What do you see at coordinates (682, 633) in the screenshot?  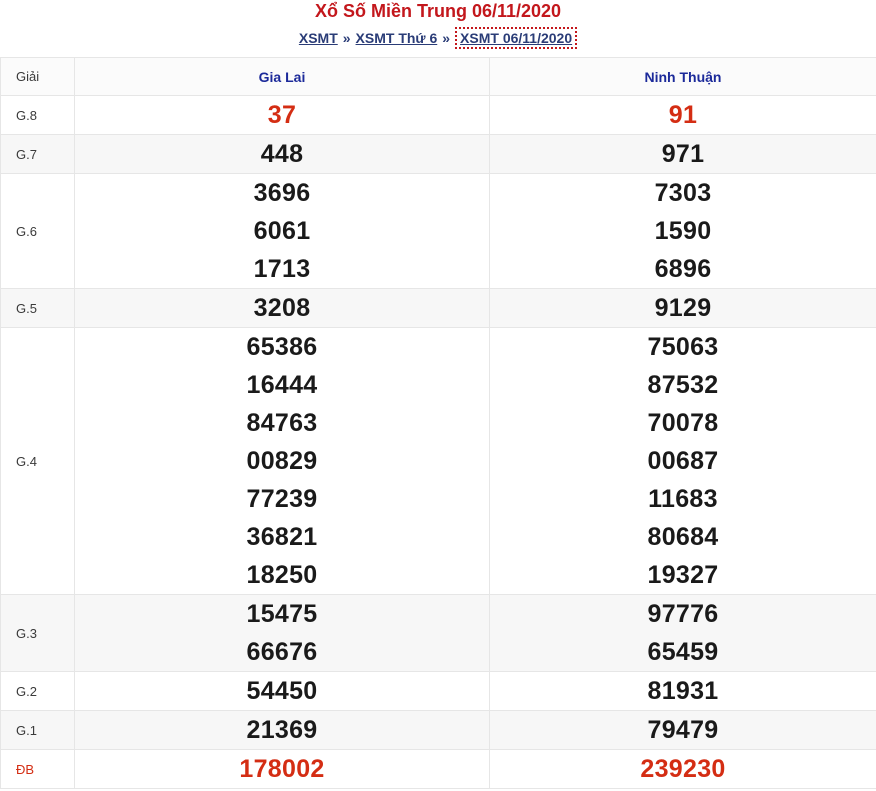 I see `result-cell-ninh-thuan: 97776 65459` at bounding box center [682, 633].